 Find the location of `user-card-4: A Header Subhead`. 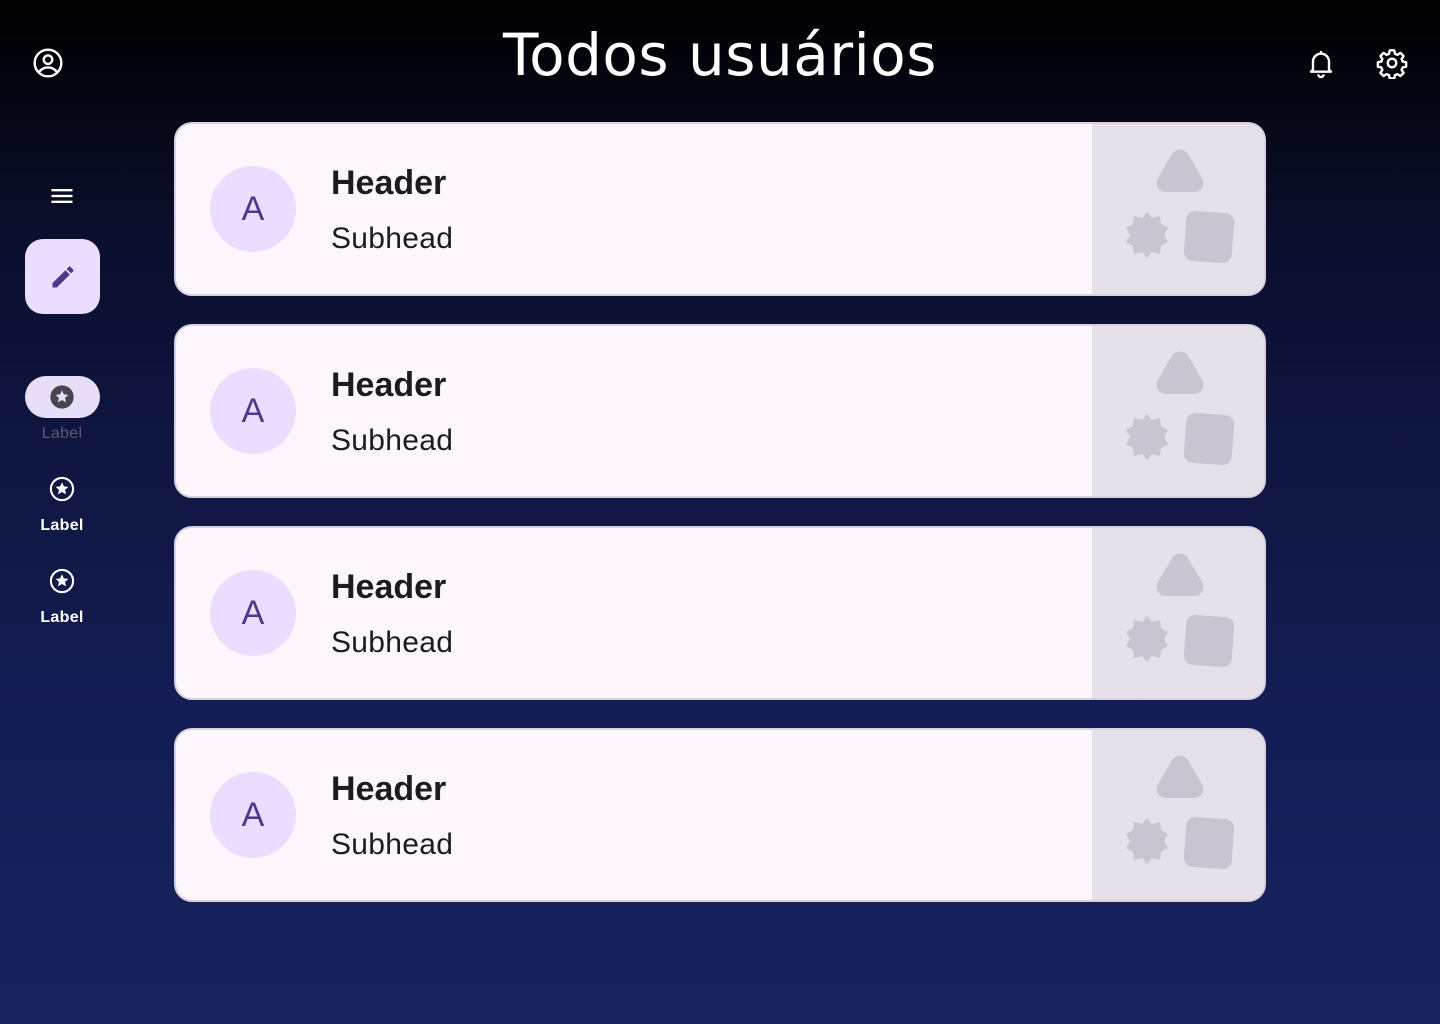

user-card-4: A Header Subhead is located at coordinates (720, 815).